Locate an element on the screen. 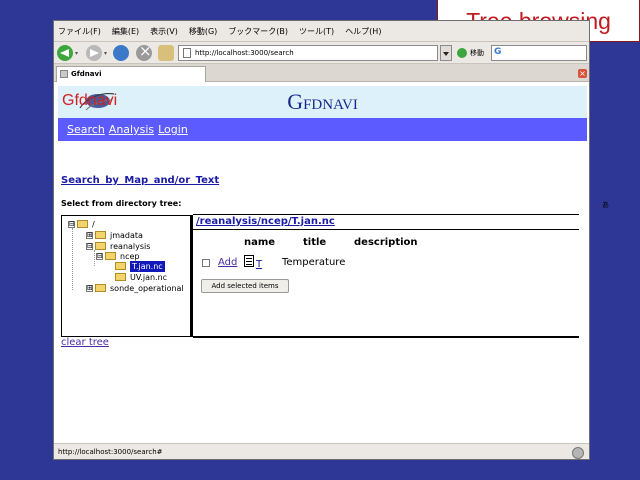 Image resolution: width=640 pixels, height=480 pixels. search-engine-icon: G is located at coordinates (498, 52).